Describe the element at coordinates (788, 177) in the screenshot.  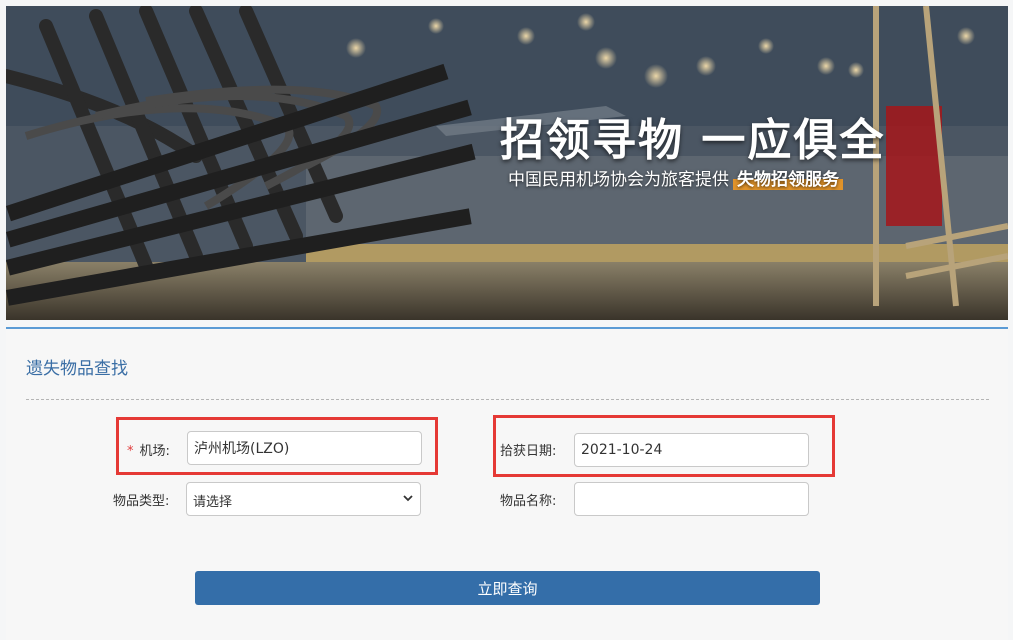
I see `banner-subtitle-highlight: 失物招领服务` at that location.